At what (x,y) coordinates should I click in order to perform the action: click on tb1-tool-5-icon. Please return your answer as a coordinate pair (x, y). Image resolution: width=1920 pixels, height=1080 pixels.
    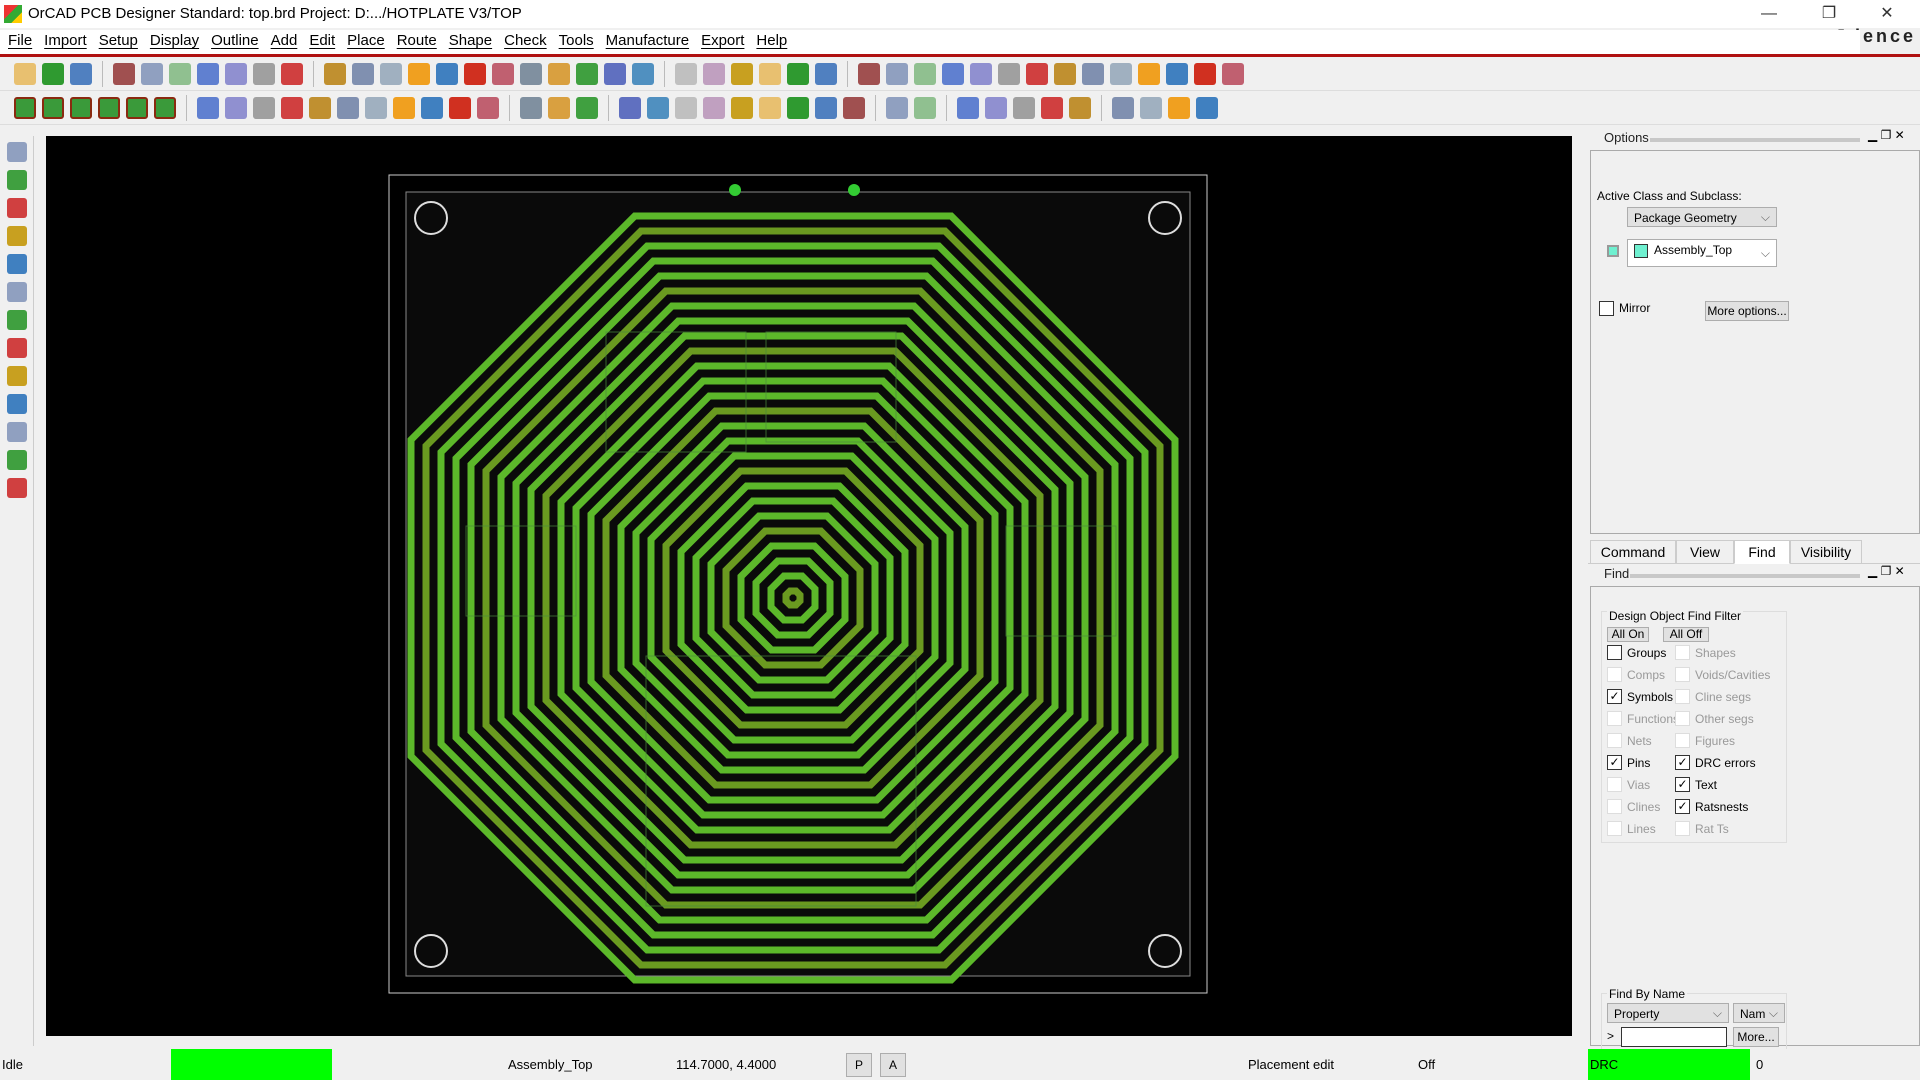
    Looking at the image, I should click on (180, 73).